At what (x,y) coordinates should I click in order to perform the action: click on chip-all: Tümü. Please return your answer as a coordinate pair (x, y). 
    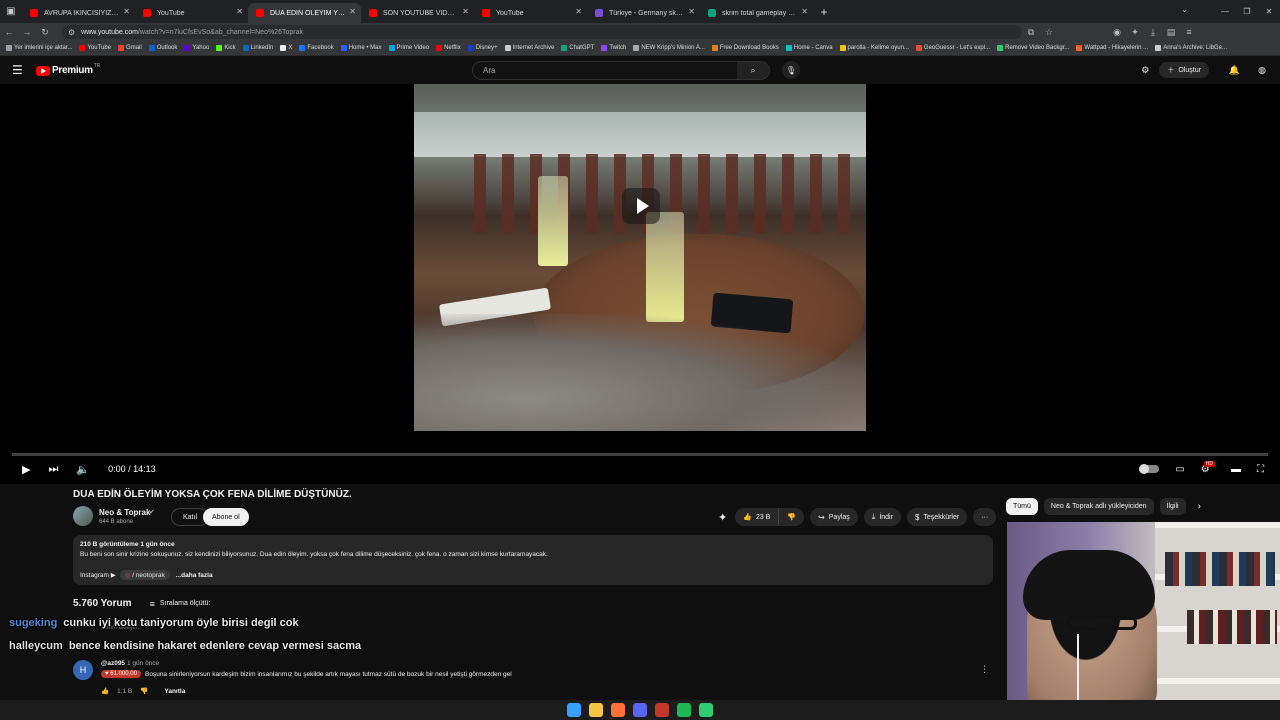
    Looking at the image, I should click on (1022, 506).